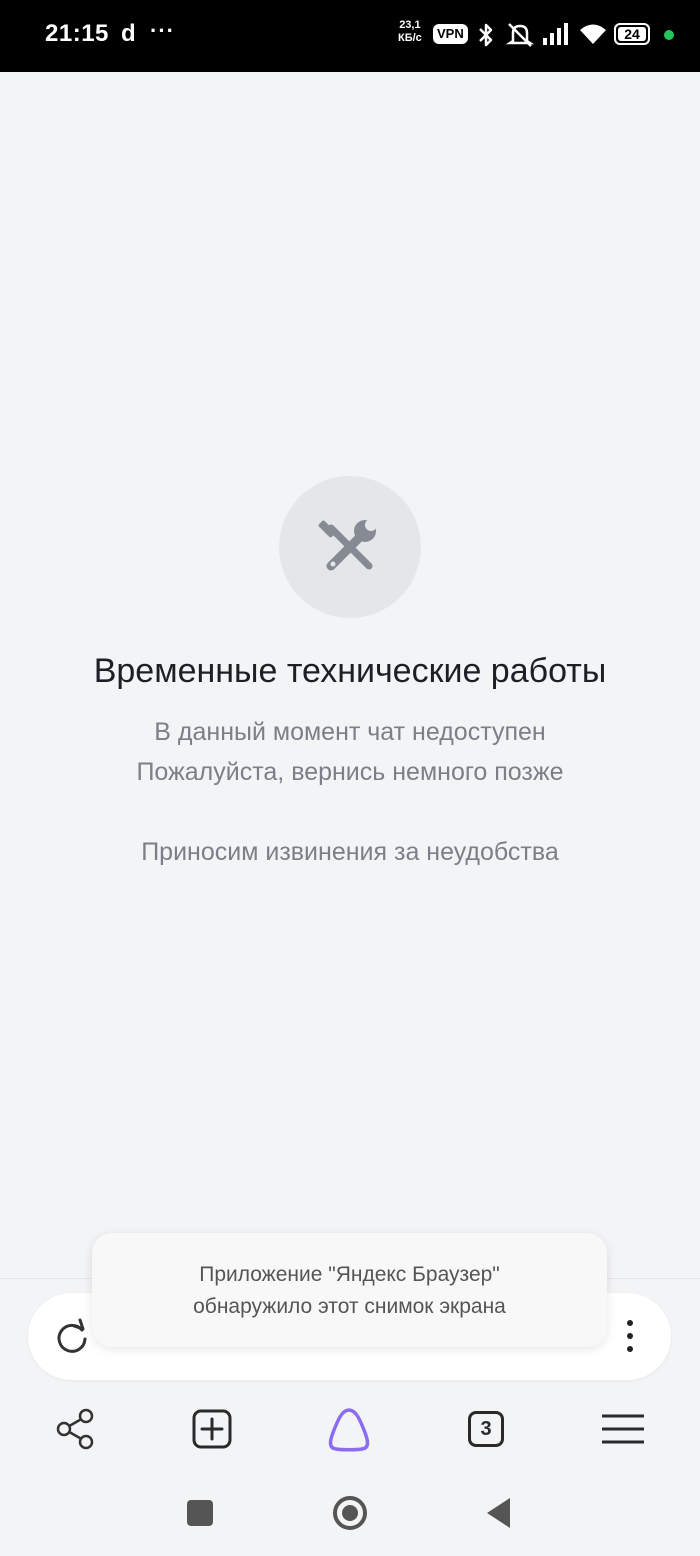 This screenshot has width=700, height=1556. I want to click on recent-apps-icon, so click(200, 1513).